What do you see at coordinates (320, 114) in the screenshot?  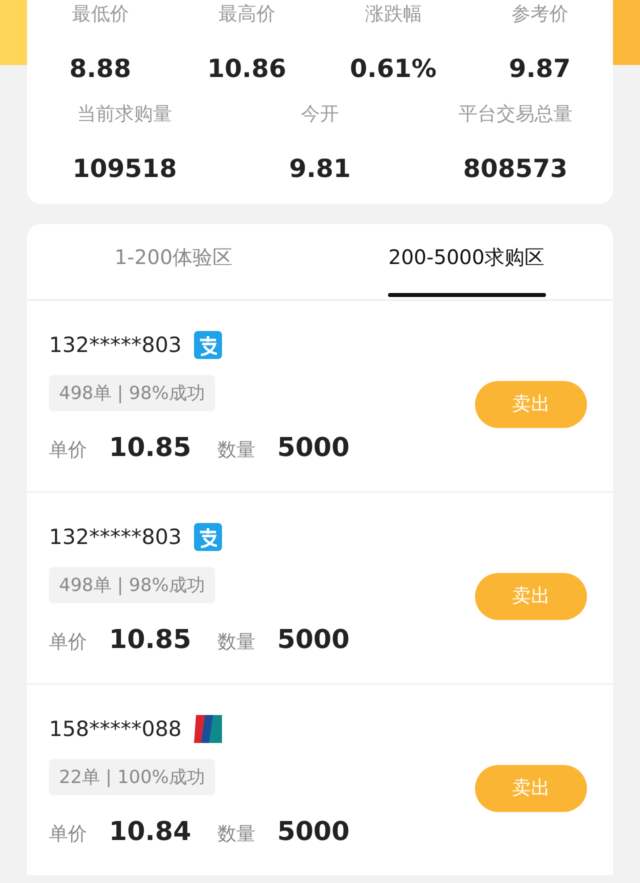 I see `stat-label: 今开` at bounding box center [320, 114].